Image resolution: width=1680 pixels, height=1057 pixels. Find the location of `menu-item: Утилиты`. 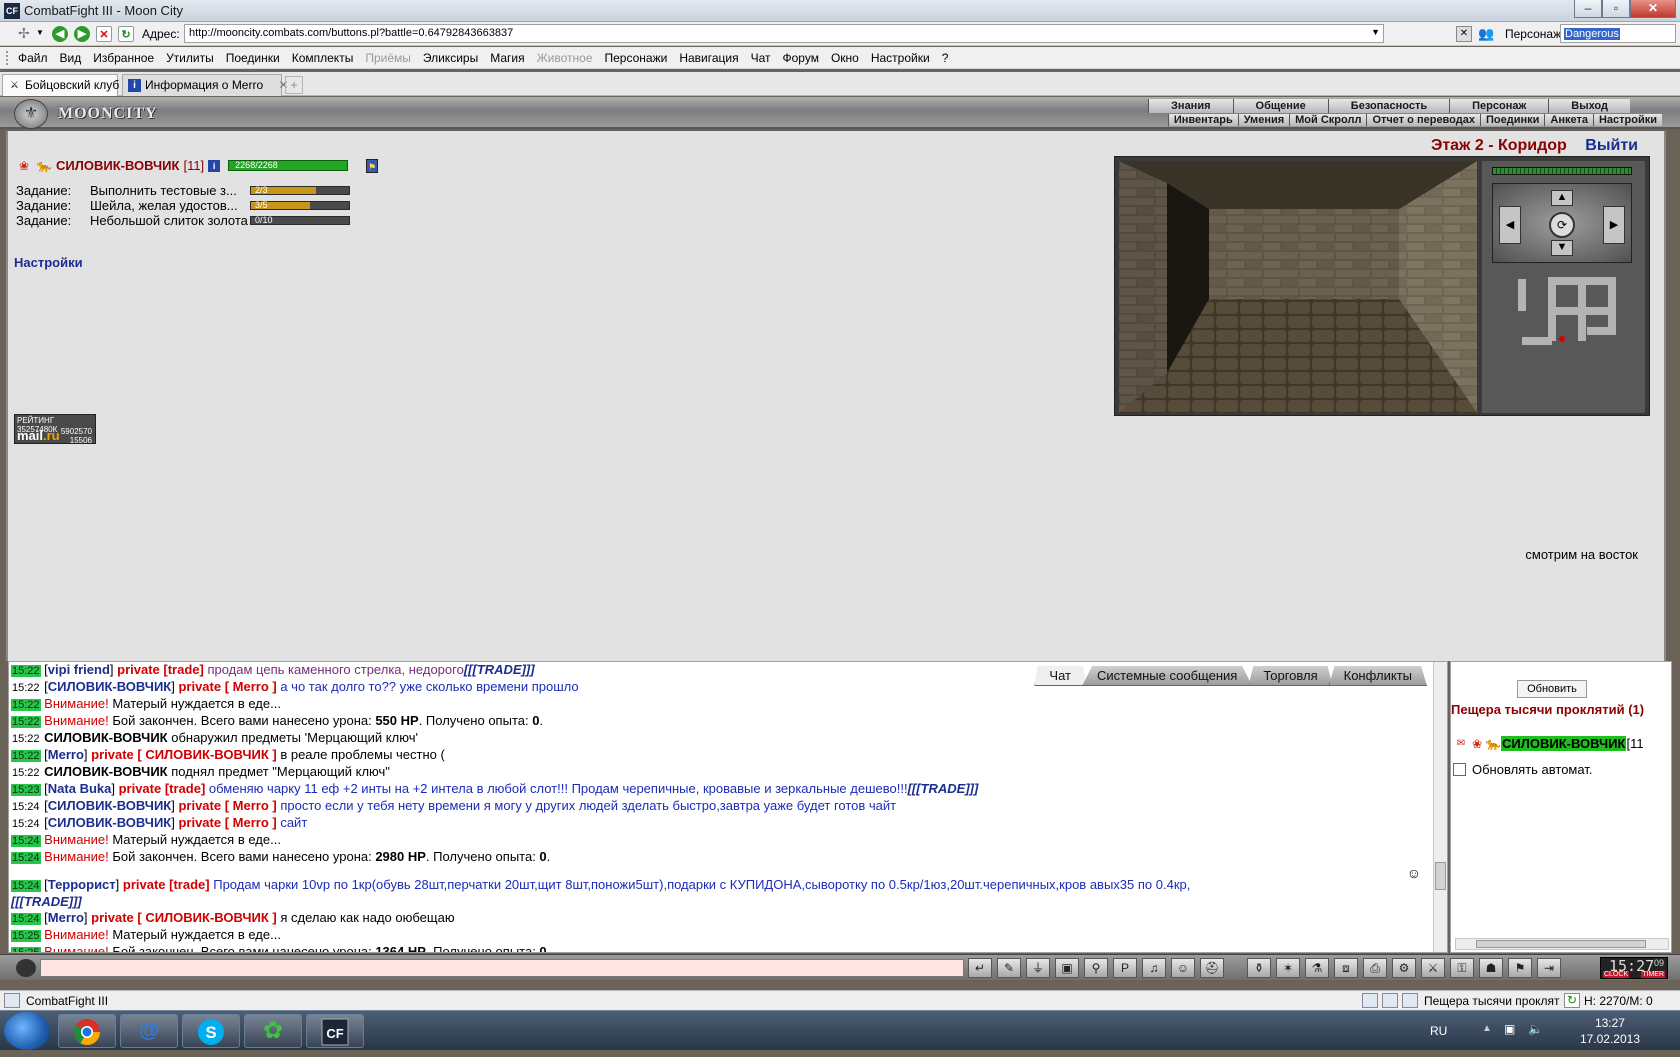

menu-item: Утилиты is located at coordinates (190, 58).